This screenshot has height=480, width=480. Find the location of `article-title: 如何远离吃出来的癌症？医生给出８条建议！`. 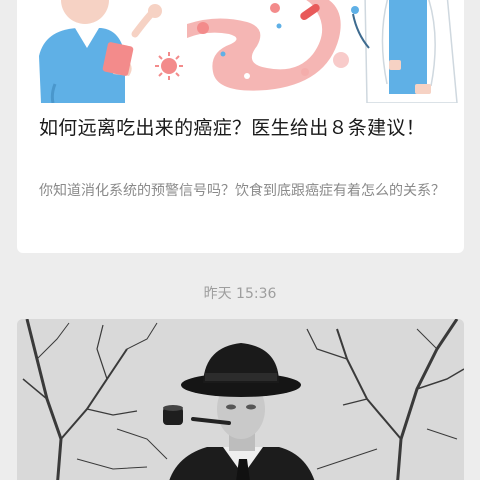

article-title: 如何远离吃出来的癌症？医生给出８条建议！ is located at coordinates (242, 128).